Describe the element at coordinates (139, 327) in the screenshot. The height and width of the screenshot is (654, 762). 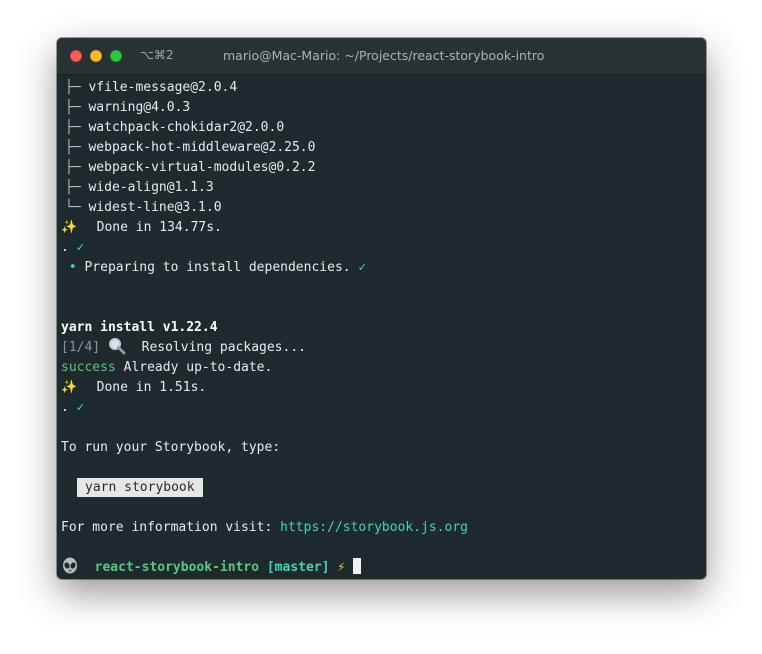
I see `yarn-version: yarn install v1.22.4` at that location.